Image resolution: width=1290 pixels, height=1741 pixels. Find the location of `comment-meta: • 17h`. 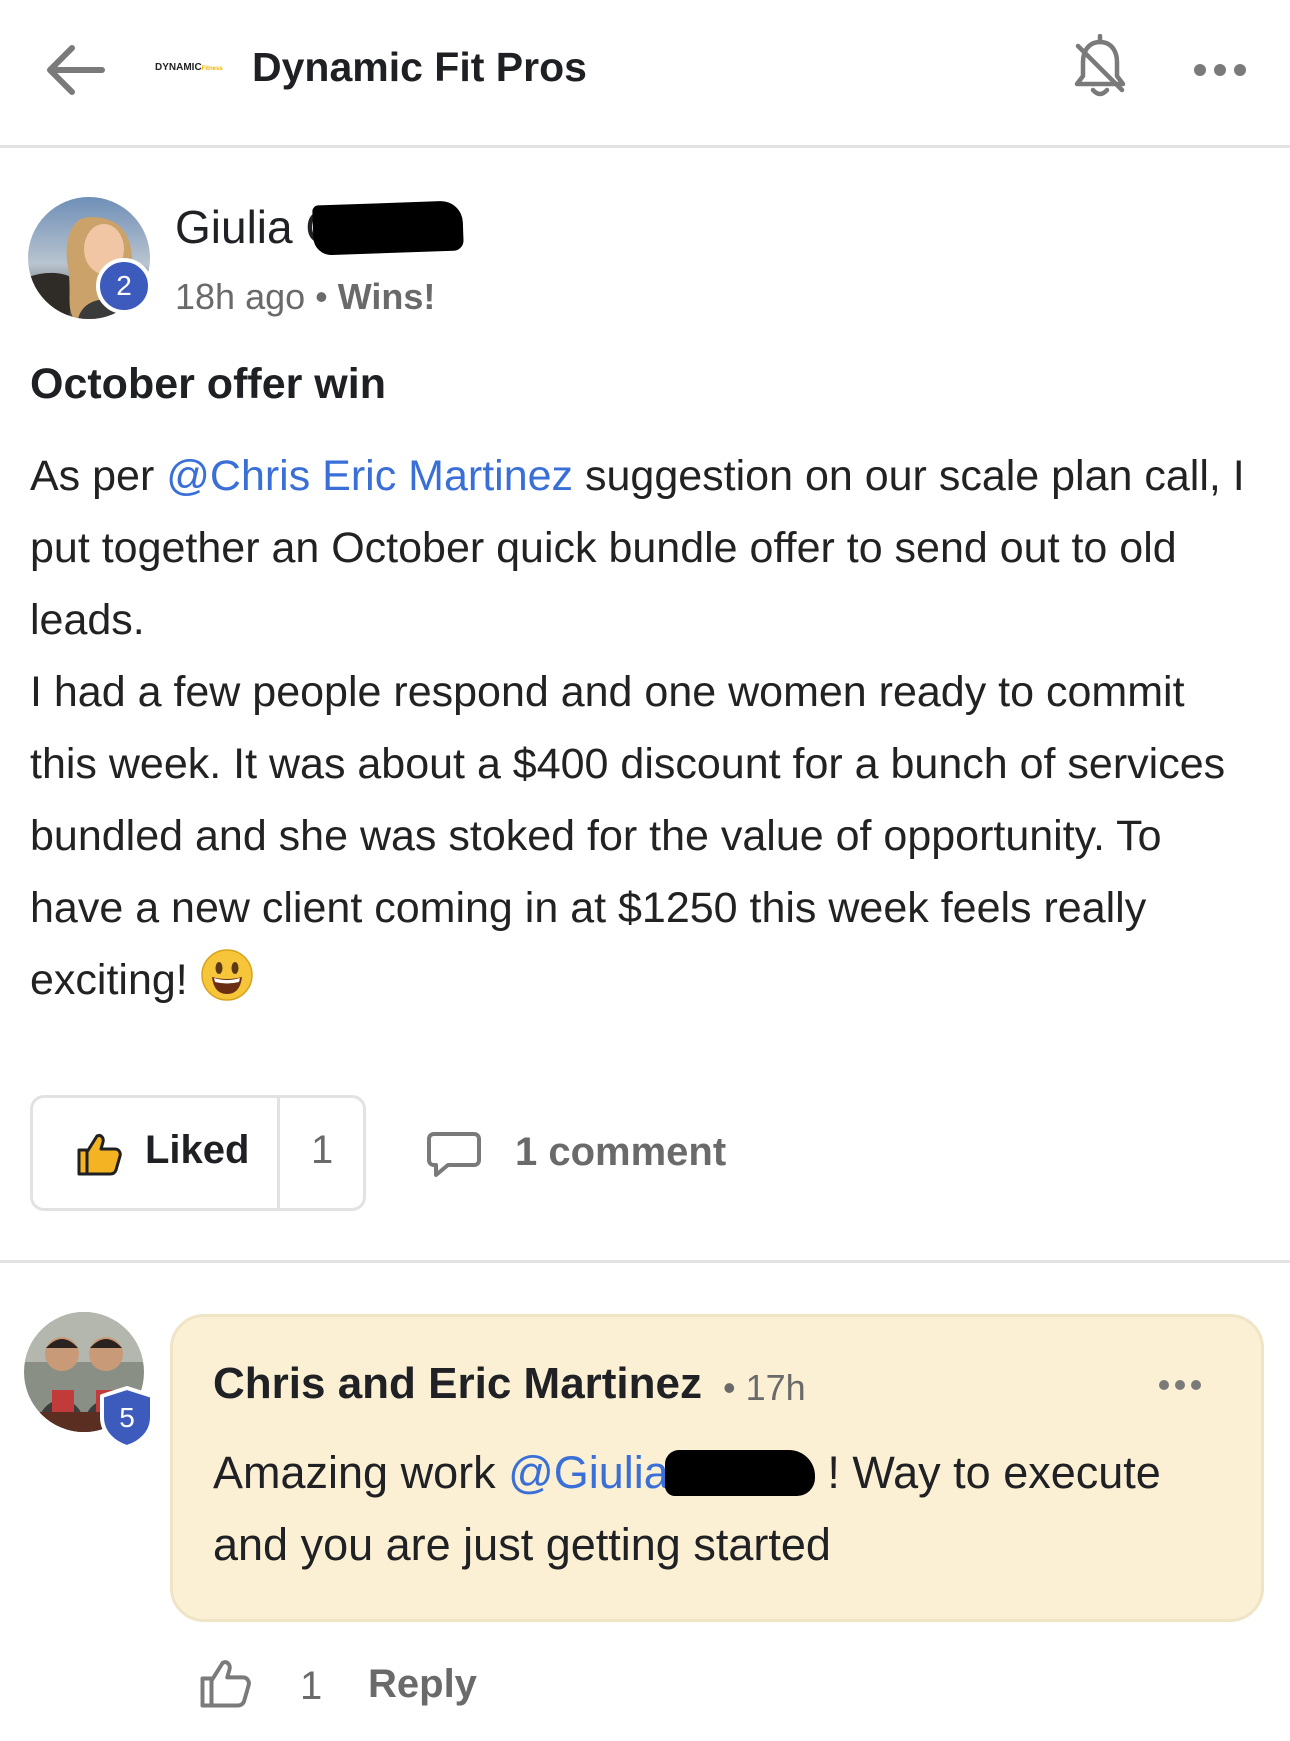

comment-meta: • 17h is located at coordinates (764, 1388).